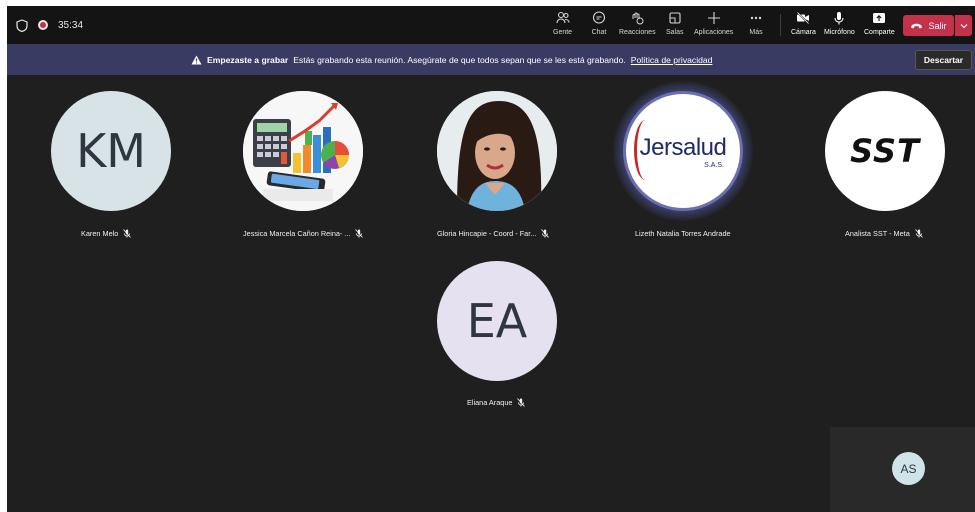 The width and height of the screenshot is (975, 512). What do you see at coordinates (713, 18) in the screenshot?
I see `plus-icon` at bounding box center [713, 18].